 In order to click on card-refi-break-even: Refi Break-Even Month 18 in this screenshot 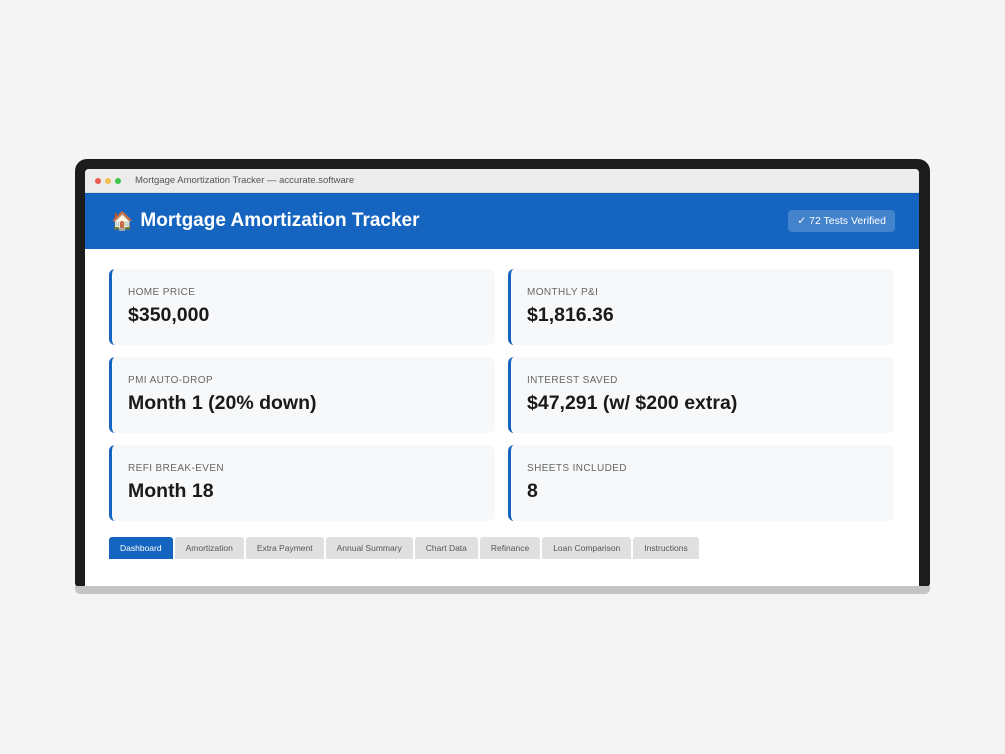, I will do `click(302, 483)`.